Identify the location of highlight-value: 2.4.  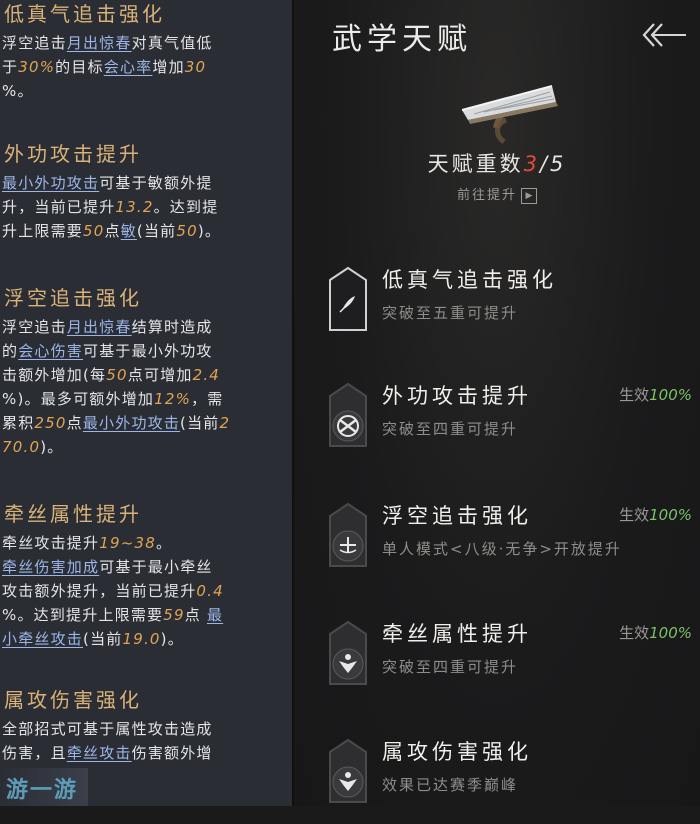
(206, 375).